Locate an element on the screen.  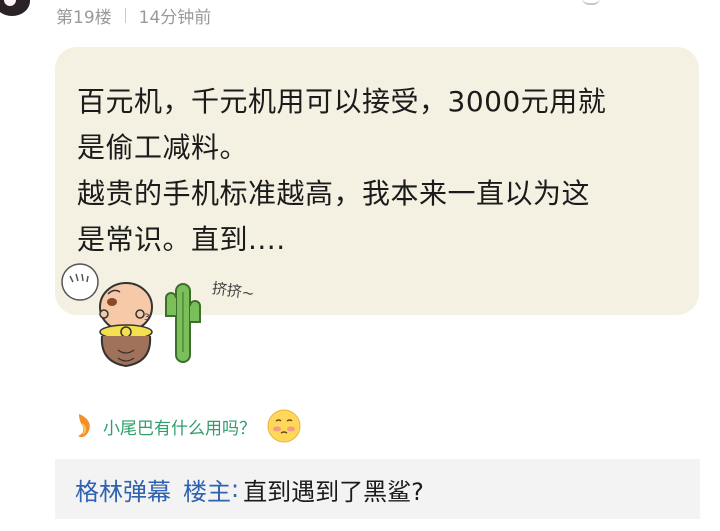
post-line: 越贵的手机标准越高，我本来一直以为这 is located at coordinates (334, 193).